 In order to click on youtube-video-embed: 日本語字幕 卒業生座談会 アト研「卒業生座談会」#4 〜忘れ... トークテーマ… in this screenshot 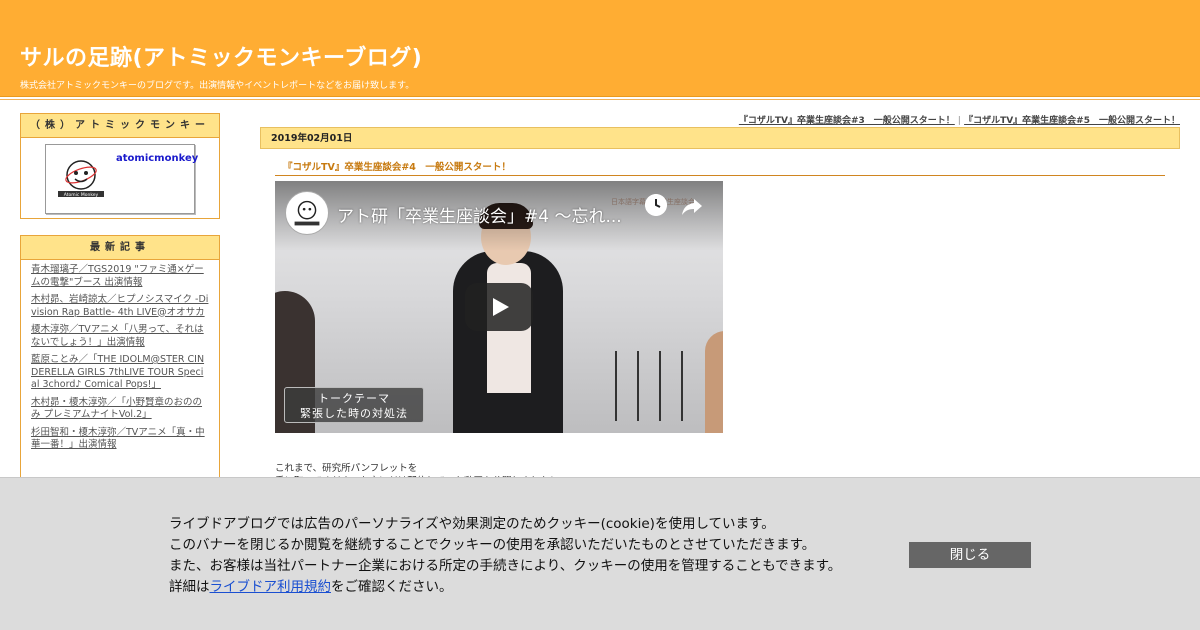, I will do `click(499, 307)`.